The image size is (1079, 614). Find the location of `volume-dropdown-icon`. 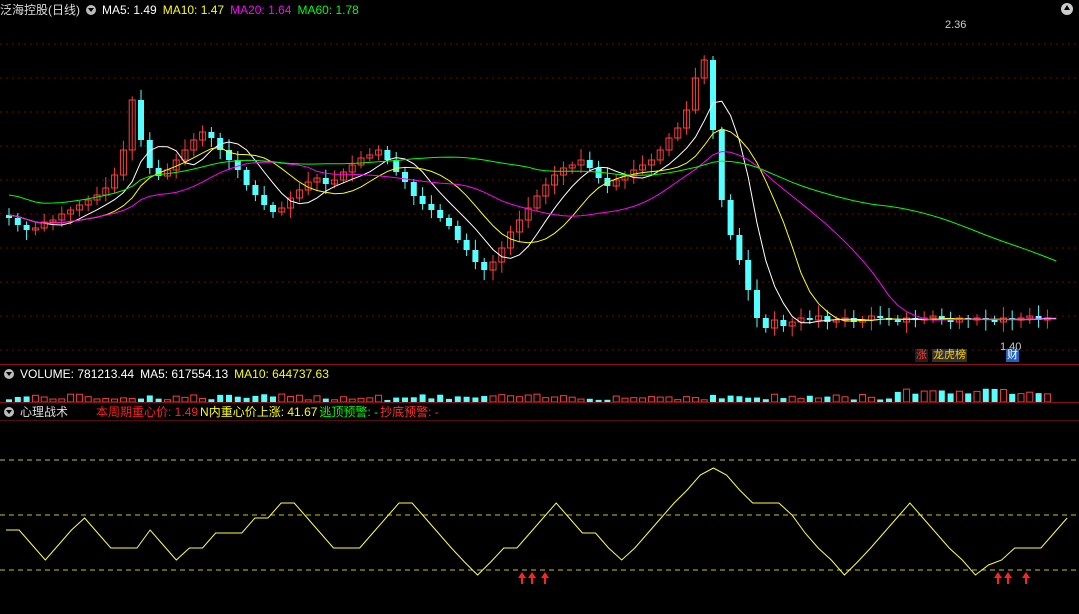

volume-dropdown-icon is located at coordinates (9, 374).